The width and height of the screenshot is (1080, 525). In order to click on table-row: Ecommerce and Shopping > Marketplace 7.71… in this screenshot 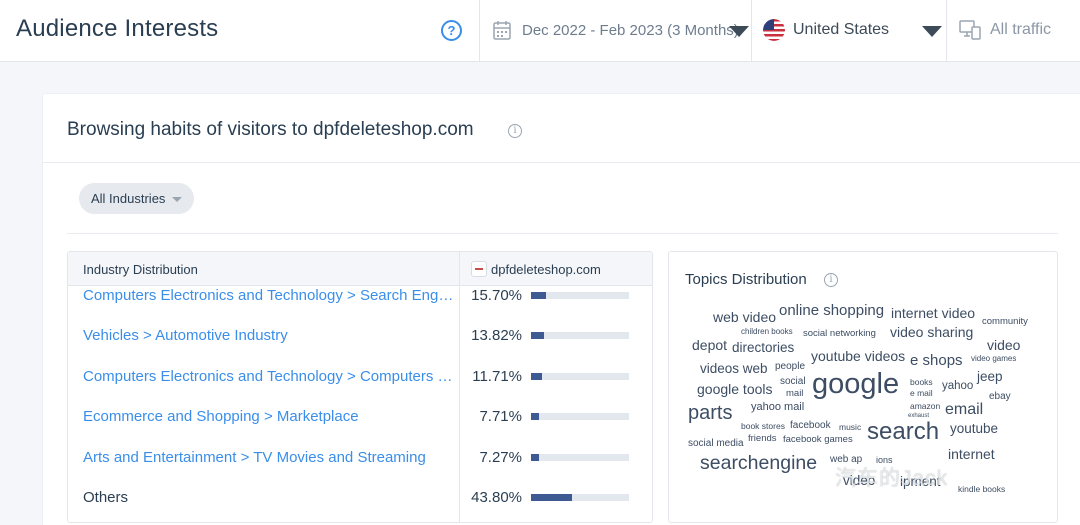, I will do `click(360, 428)`.